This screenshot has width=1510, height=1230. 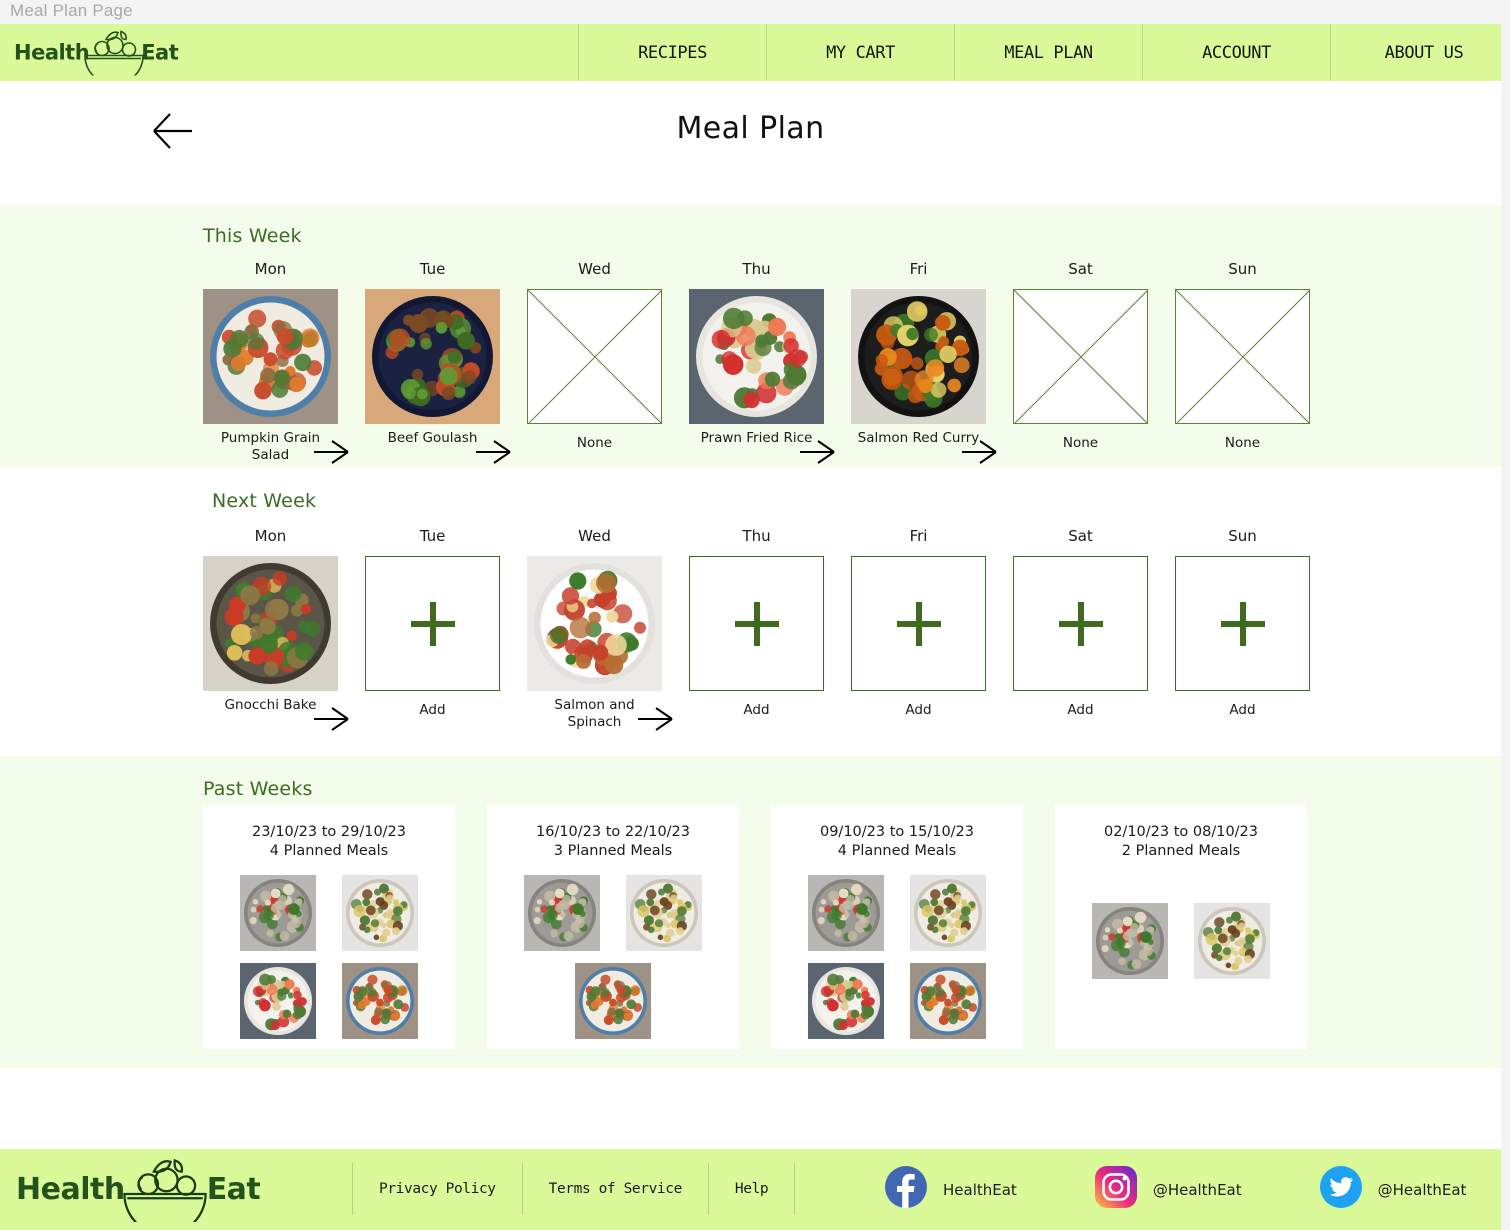 I want to click on social-instagram: @HealthEat, so click(x=1168, y=1189).